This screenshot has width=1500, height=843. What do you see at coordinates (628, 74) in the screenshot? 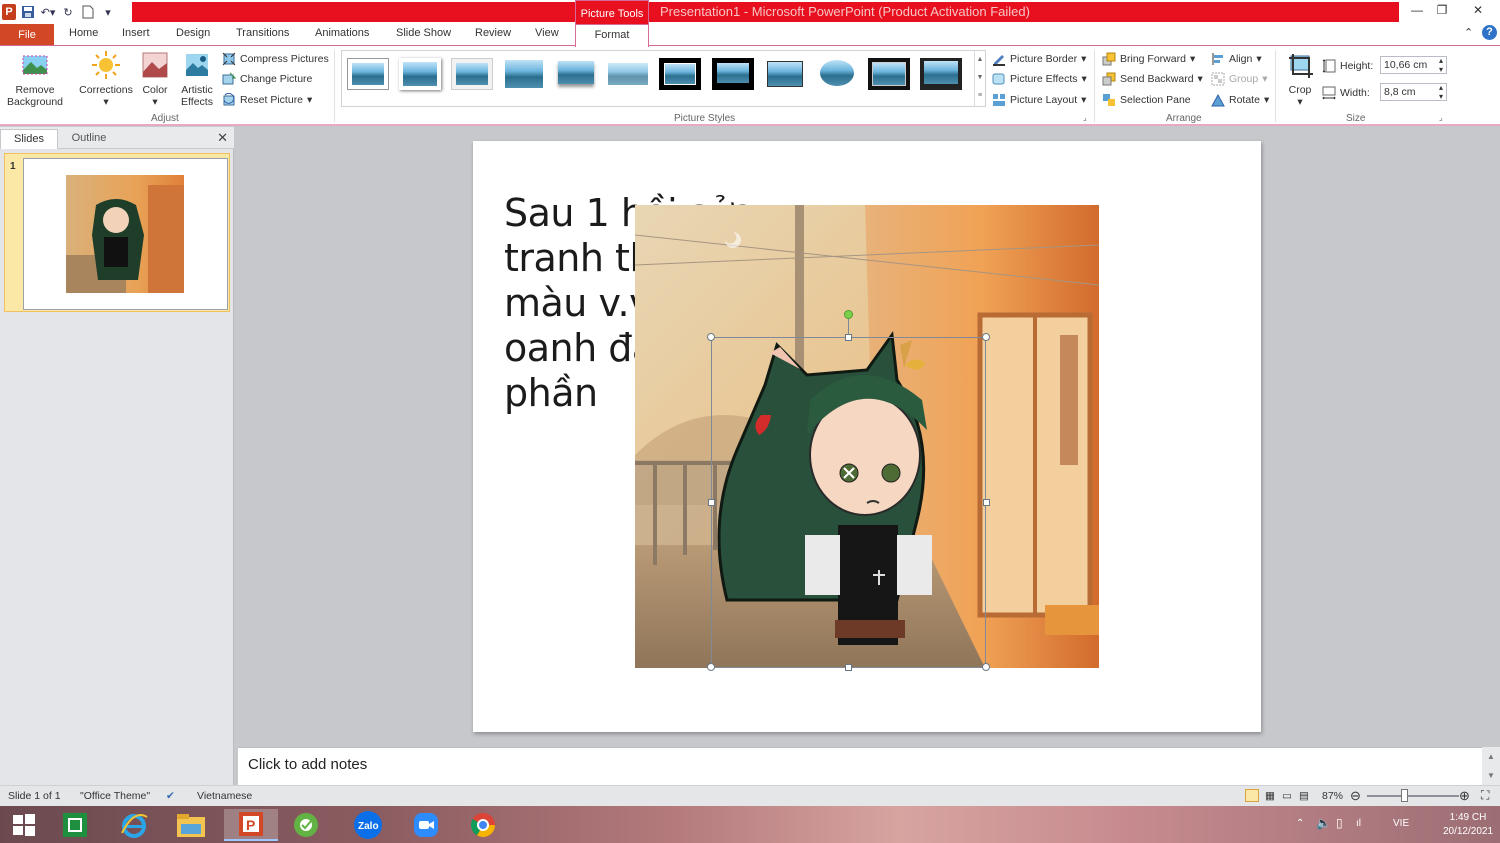
I see `picture-style-soft-oval` at bounding box center [628, 74].